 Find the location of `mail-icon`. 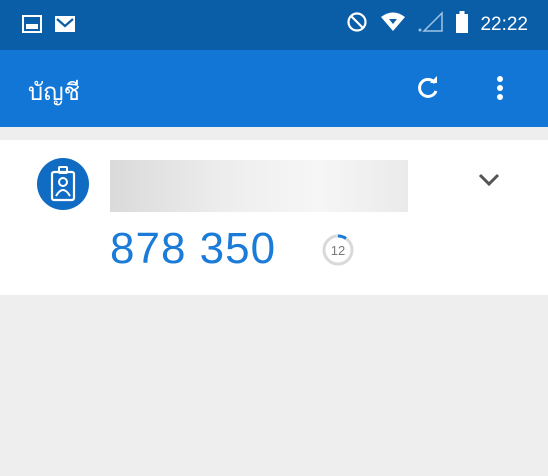

mail-icon is located at coordinates (65, 26).